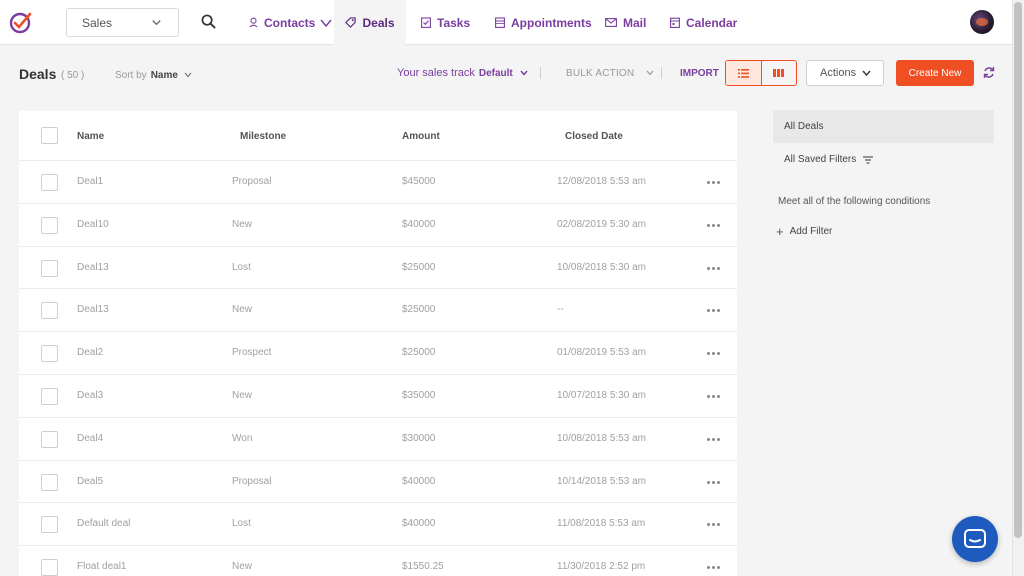  Describe the element at coordinates (423, 567) in the screenshot. I see `cell-amount: $1550.25` at that location.